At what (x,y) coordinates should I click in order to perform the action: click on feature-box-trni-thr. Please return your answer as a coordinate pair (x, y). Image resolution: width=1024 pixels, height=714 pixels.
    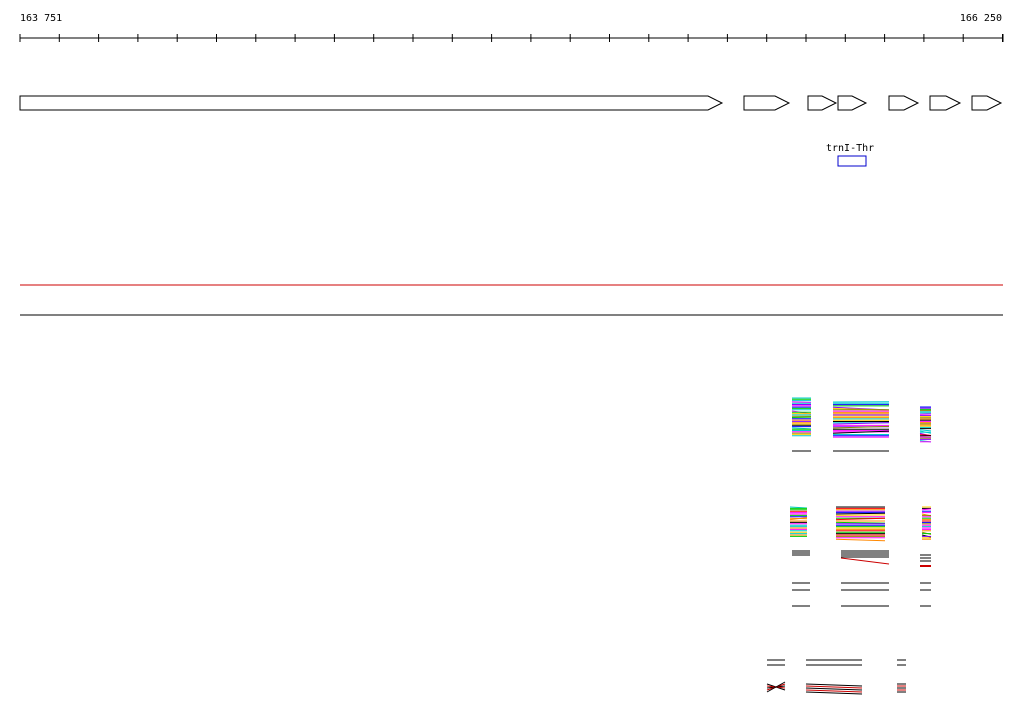
    Looking at the image, I should click on (852, 161).